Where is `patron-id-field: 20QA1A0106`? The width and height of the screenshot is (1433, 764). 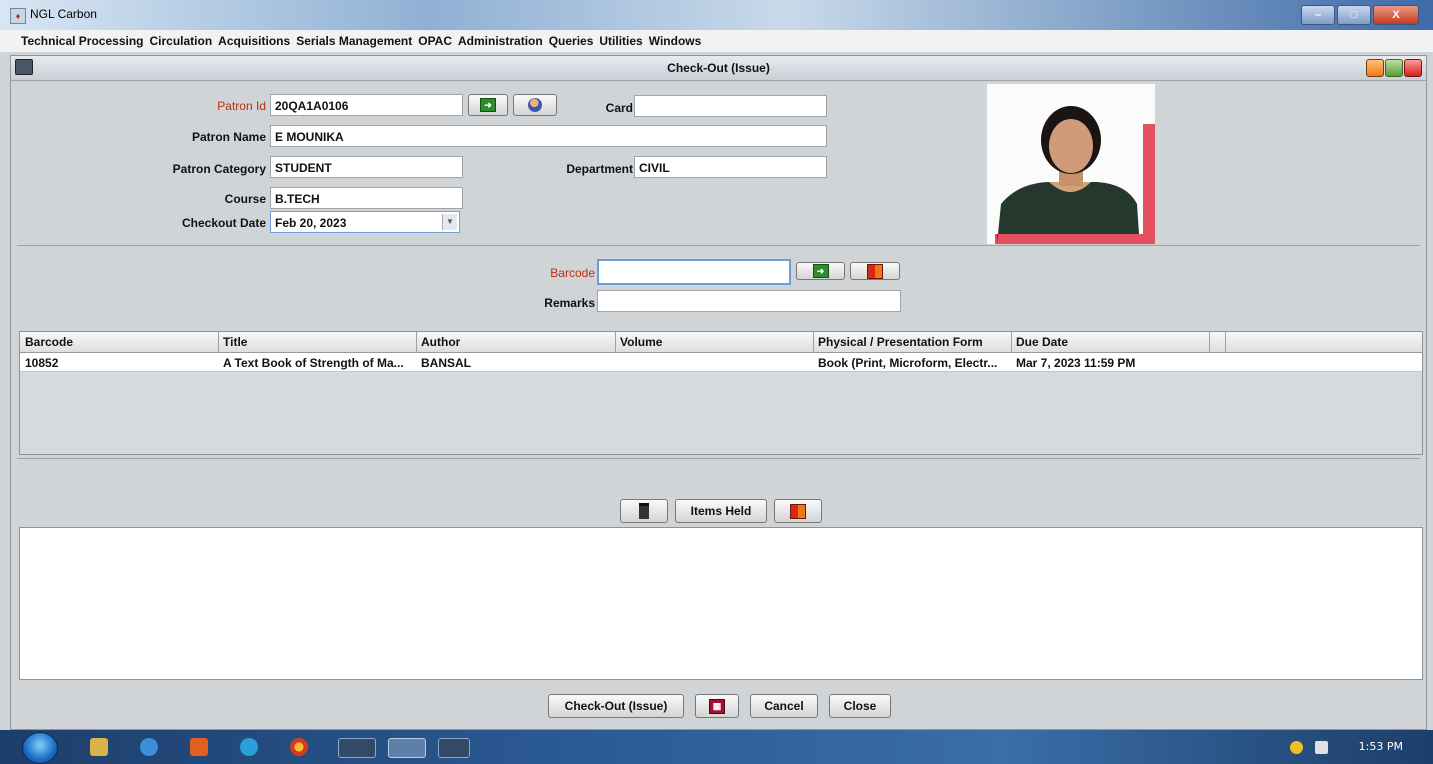
patron-id-field: 20QA1A0106 is located at coordinates (366, 105).